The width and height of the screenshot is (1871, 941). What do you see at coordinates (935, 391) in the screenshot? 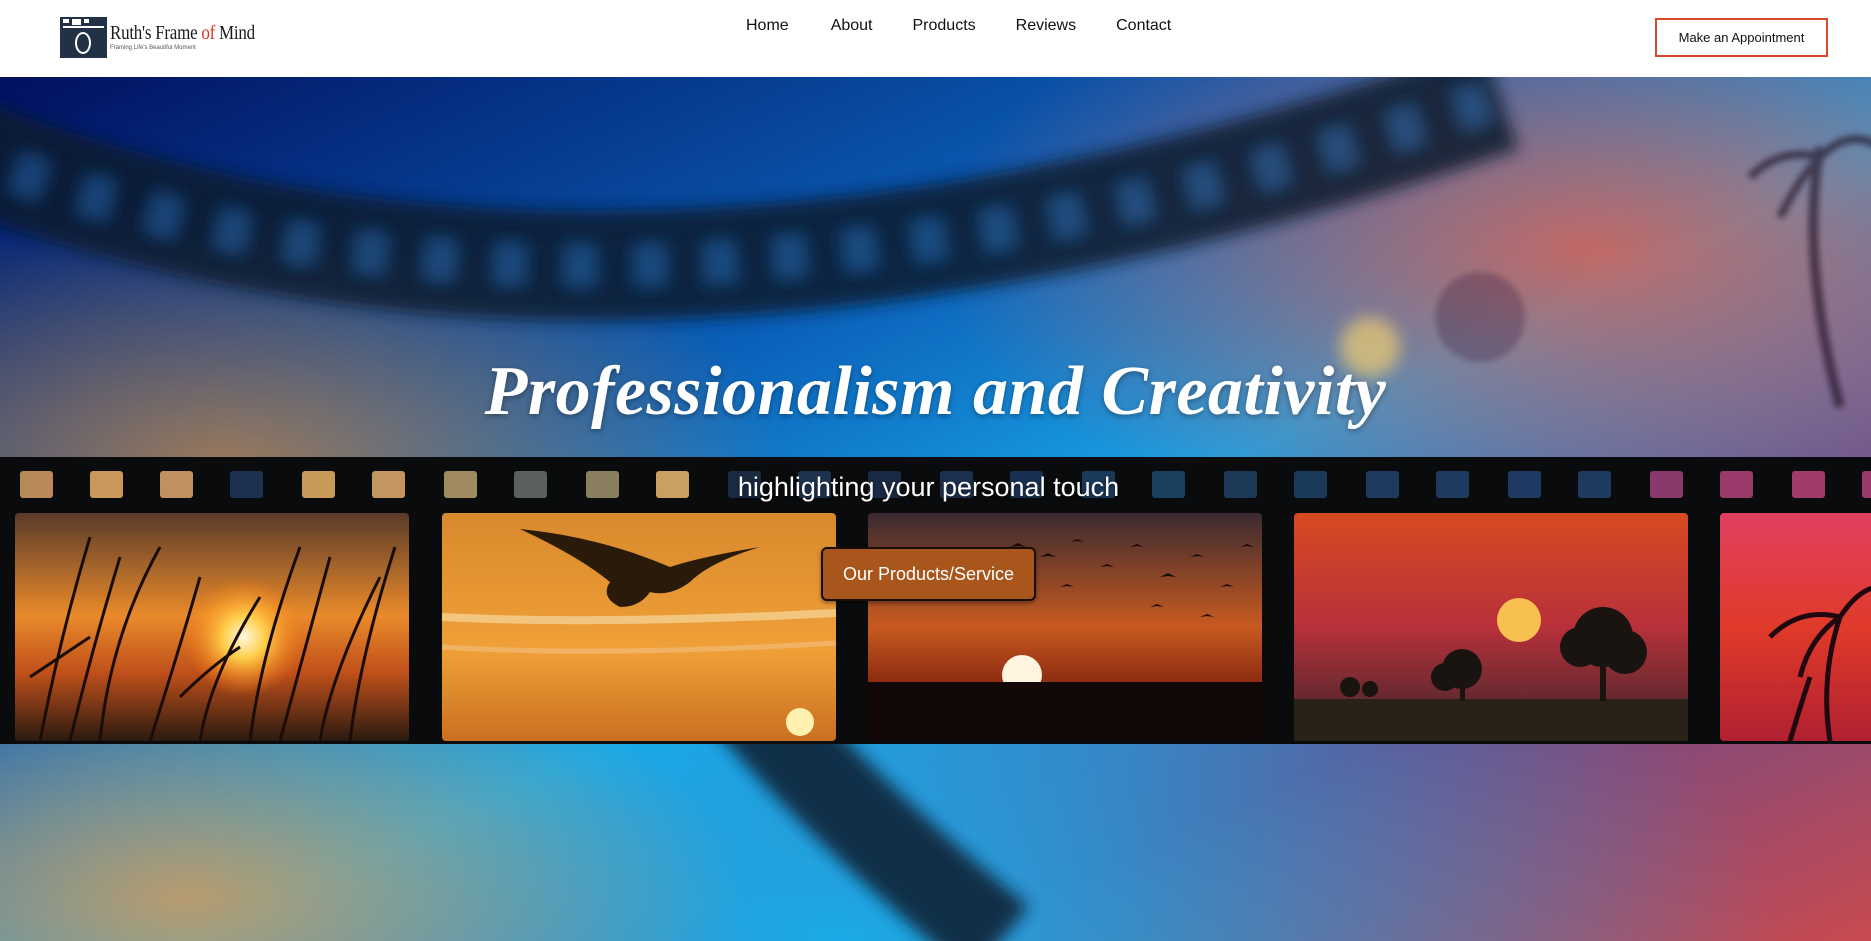
I see `hero-title: Professionalism and Creativity` at bounding box center [935, 391].